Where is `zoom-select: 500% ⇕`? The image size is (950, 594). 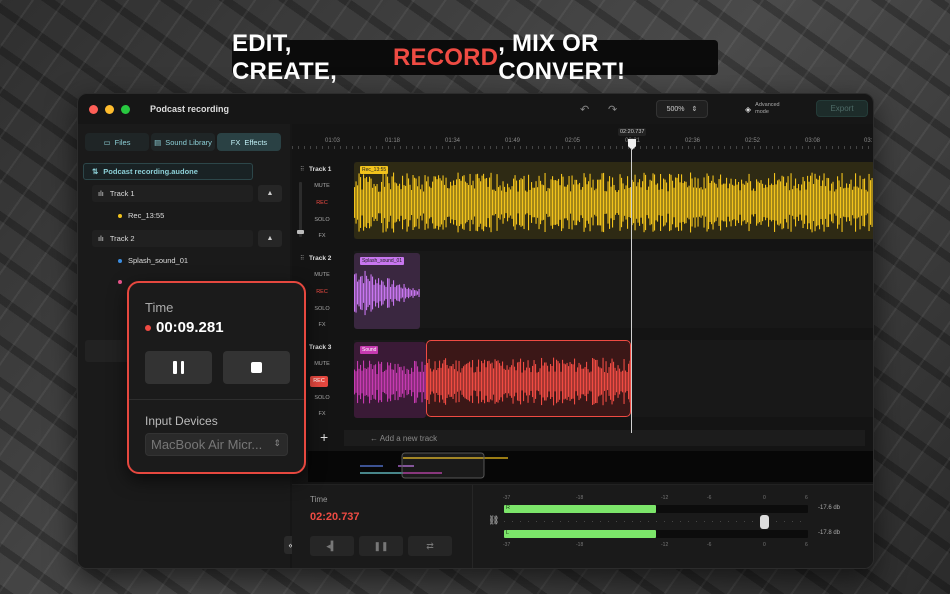
zoom-select: 500% ⇕ is located at coordinates (682, 109).